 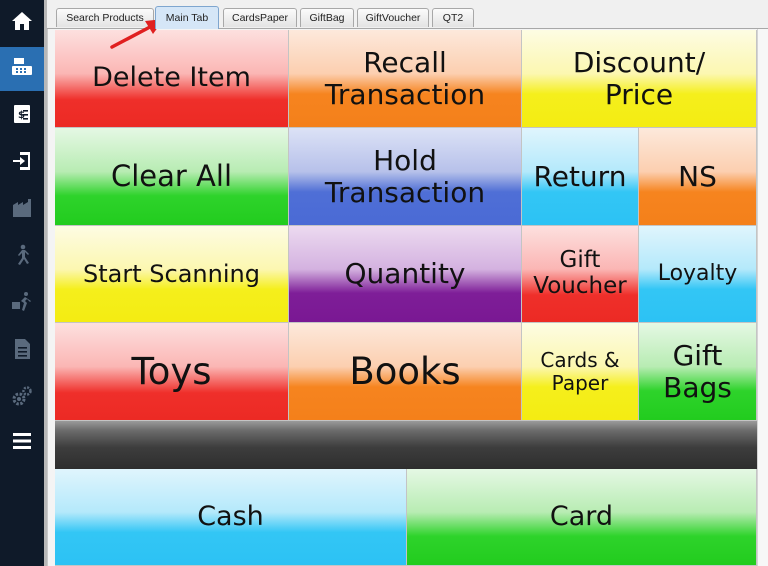 What do you see at coordinates (172, 372) in the screenshot?
I see `toys-button: Toys` at bounding box center [172, 372].